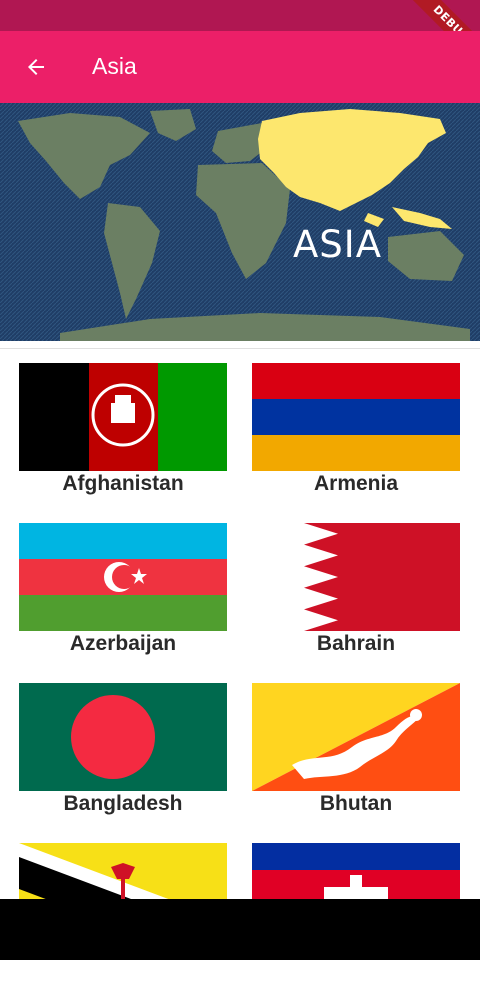 The height and width of the screenshot is (993, 480). What do you see at coordinates (356, 643) in the screenshot?
I see `country-name: Bahrain` at bounding box center [356, 643].